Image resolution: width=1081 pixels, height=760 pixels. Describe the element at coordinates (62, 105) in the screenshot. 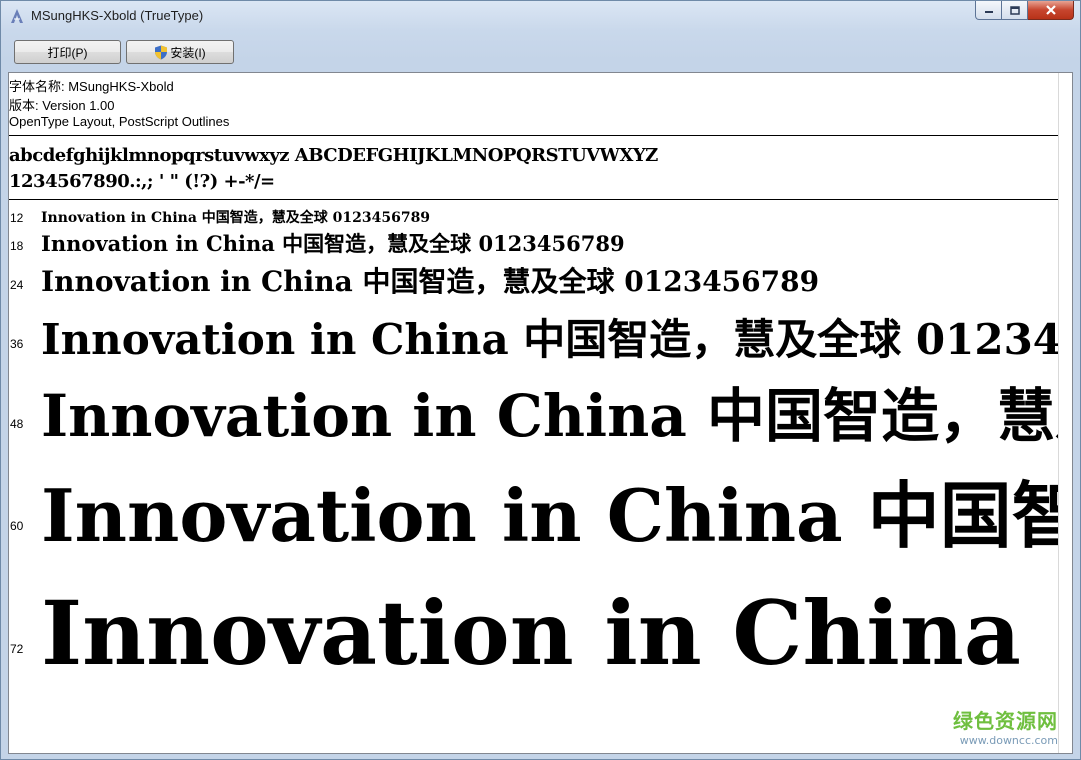

I see `font-version-line: 版本: Version 1.00` at that location.